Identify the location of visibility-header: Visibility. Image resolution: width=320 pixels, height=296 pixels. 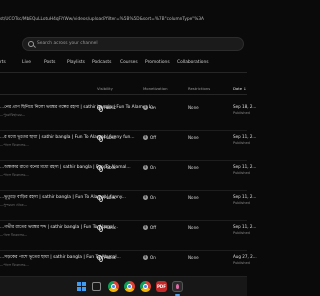
(105, 88).